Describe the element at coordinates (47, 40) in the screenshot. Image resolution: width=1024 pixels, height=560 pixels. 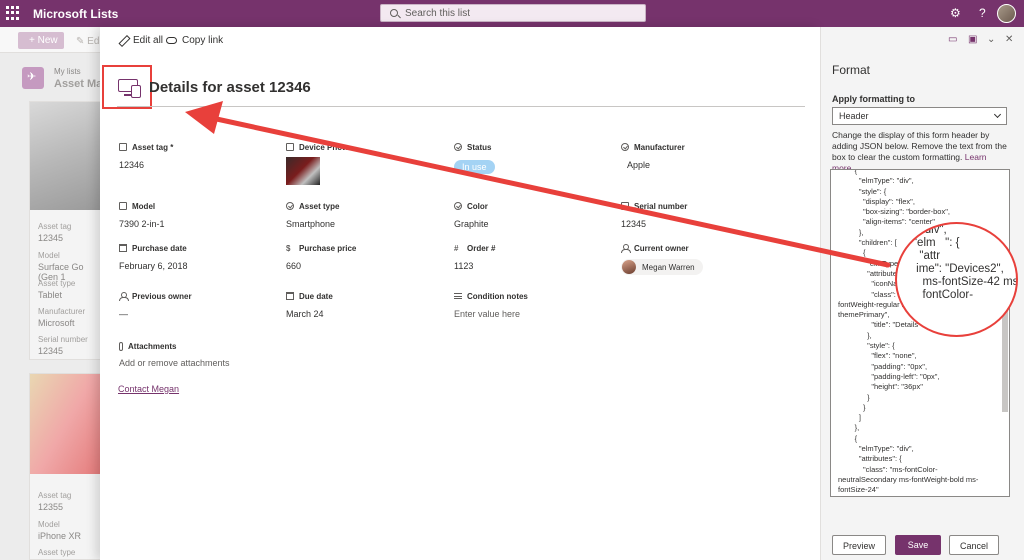
I see `new-button-label: New` at that location.